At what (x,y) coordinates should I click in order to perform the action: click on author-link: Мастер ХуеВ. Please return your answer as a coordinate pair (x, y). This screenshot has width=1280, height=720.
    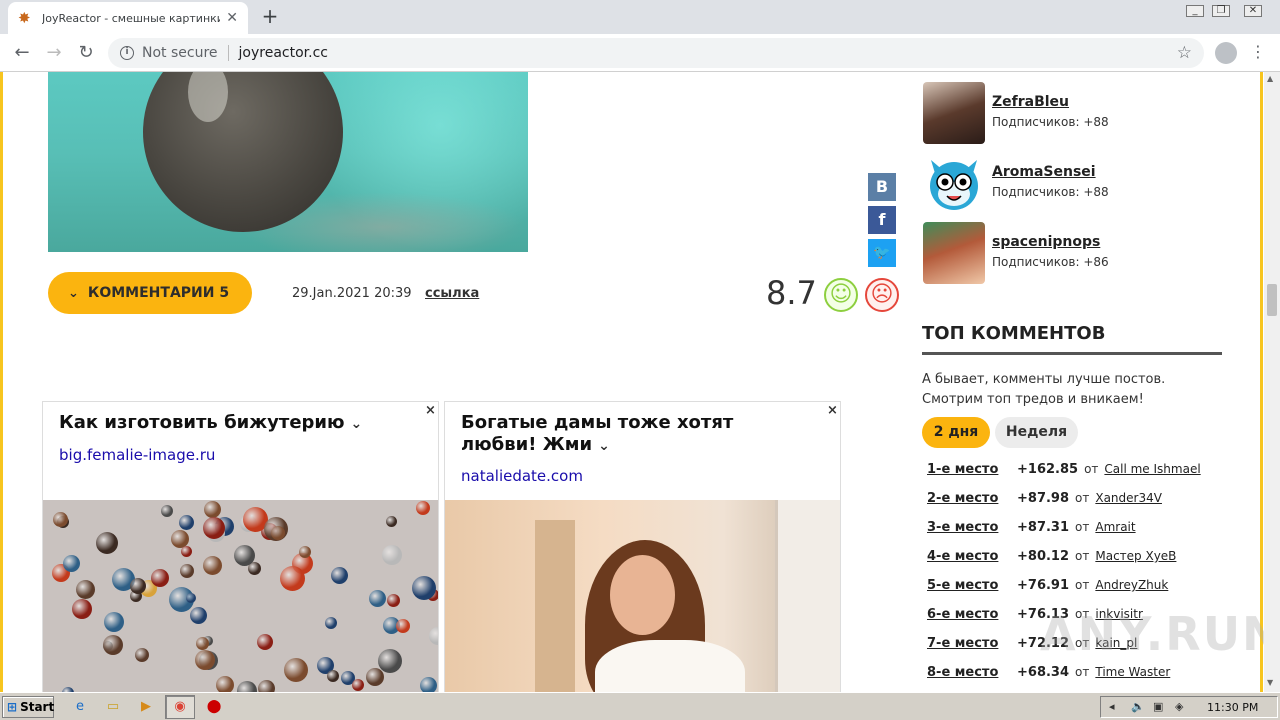
    Looking at the image, I should click on (1135, 556).